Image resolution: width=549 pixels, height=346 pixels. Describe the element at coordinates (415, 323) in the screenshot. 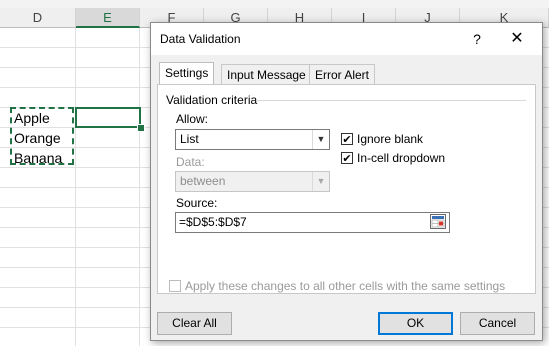

I see `ok-button: OK` at that location.